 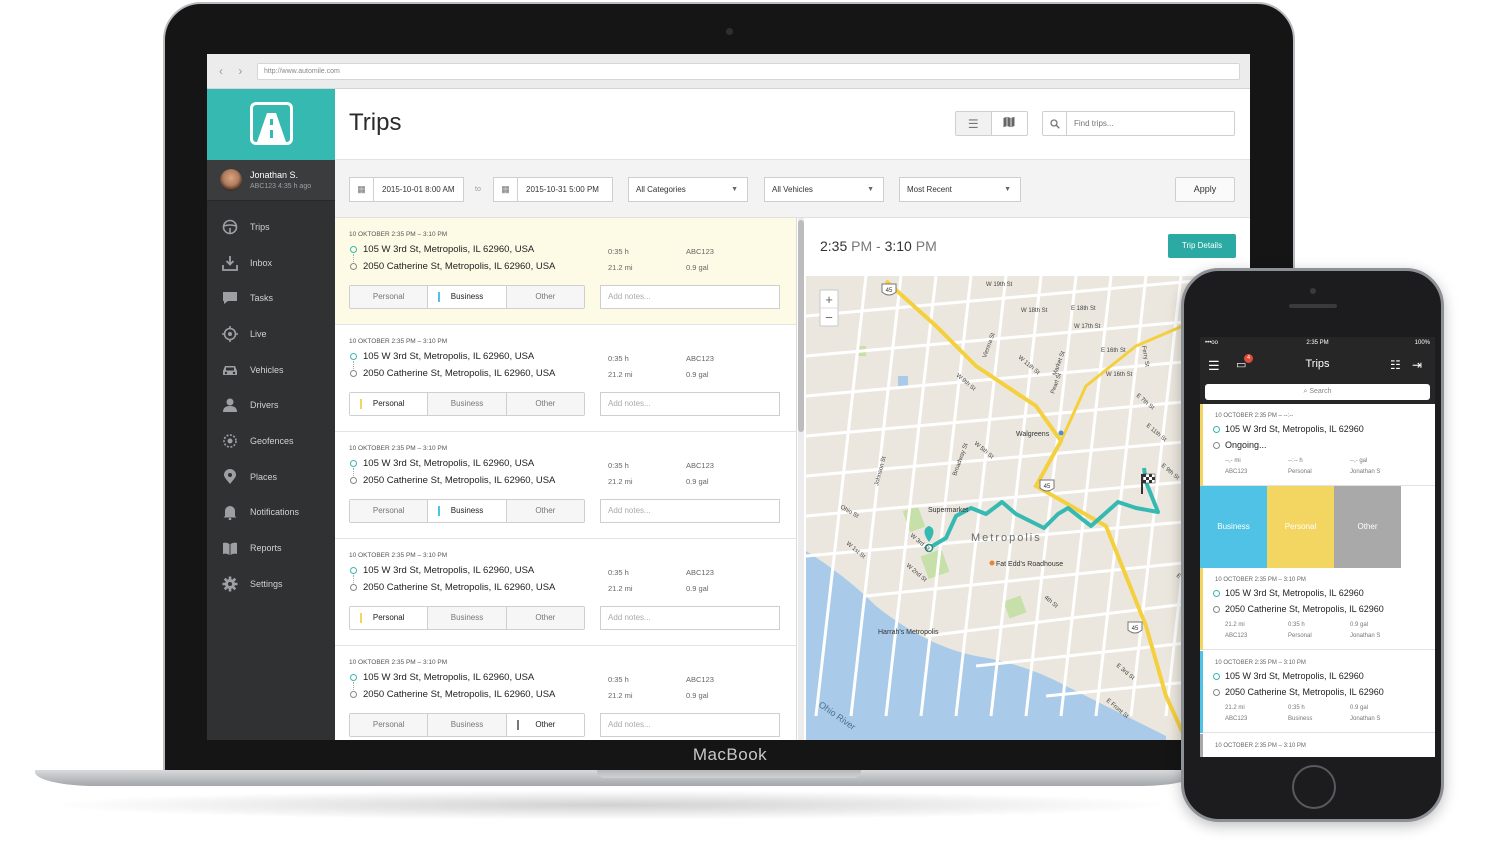 What do you see at coordinates (230, 441) in the screenshot?
I see `geofence-icon` at bounding box center [230, 441].